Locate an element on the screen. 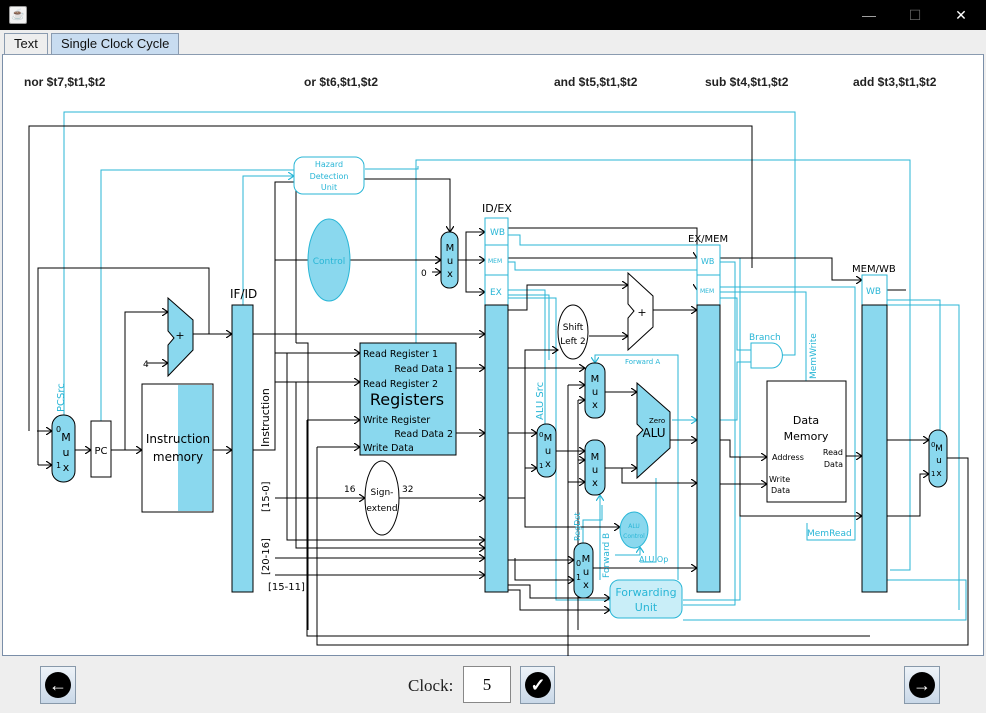  regdst-label: RegDst is located at coordinates (577, 526).